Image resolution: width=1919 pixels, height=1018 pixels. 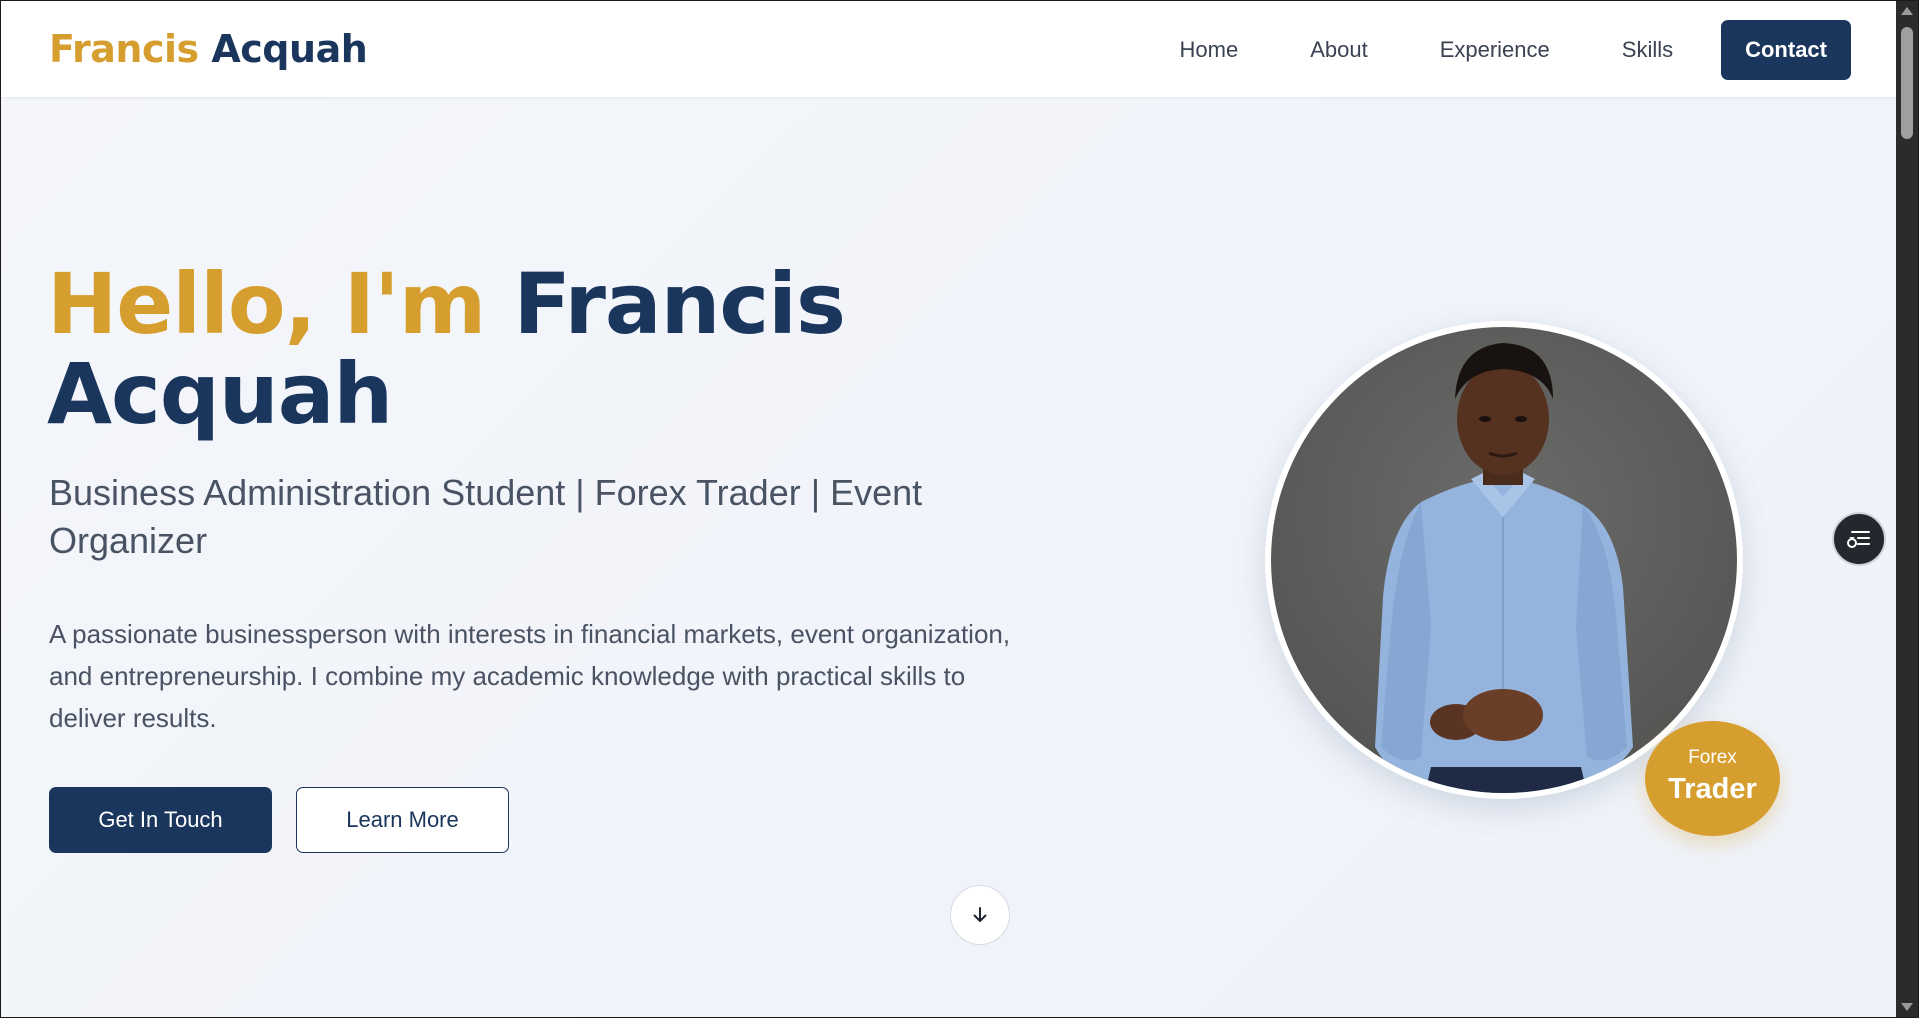 What do you see at coordinates (1907, 83) in the screenshot?
I see `scroll-thumb` at bounding box center [1907, 83].